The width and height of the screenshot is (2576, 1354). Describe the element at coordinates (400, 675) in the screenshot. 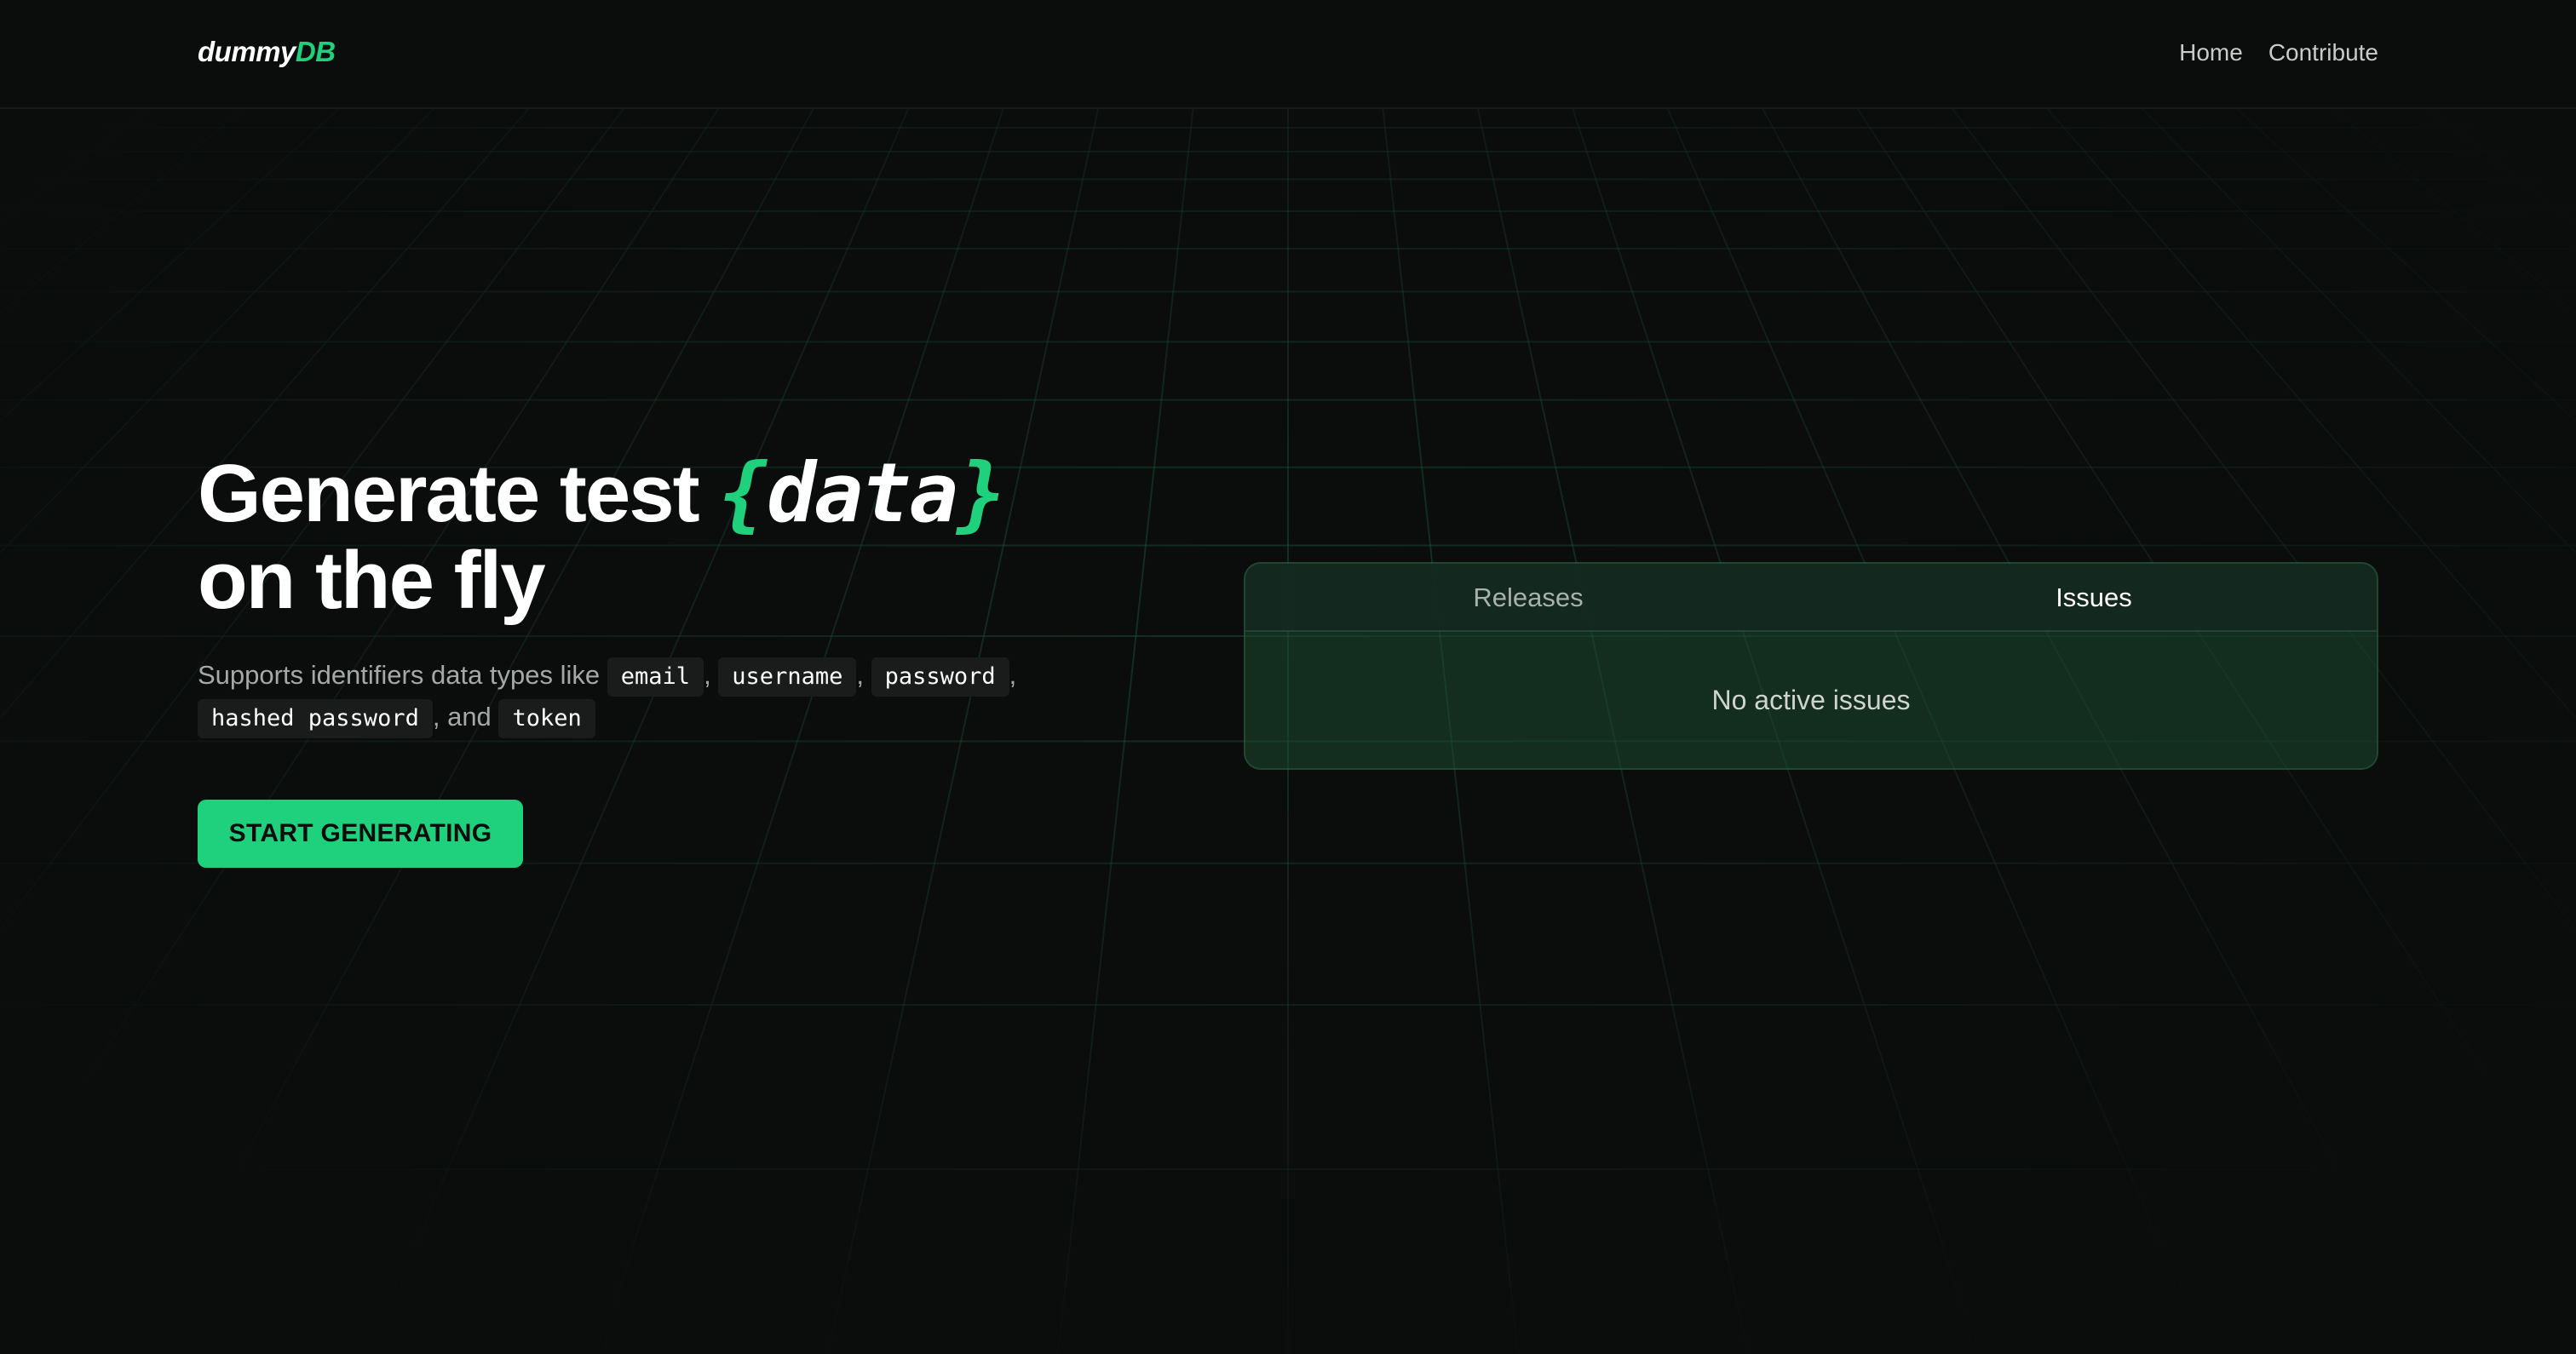

I see `subtitle-prefix: Supports identifiers data types like` at that location.